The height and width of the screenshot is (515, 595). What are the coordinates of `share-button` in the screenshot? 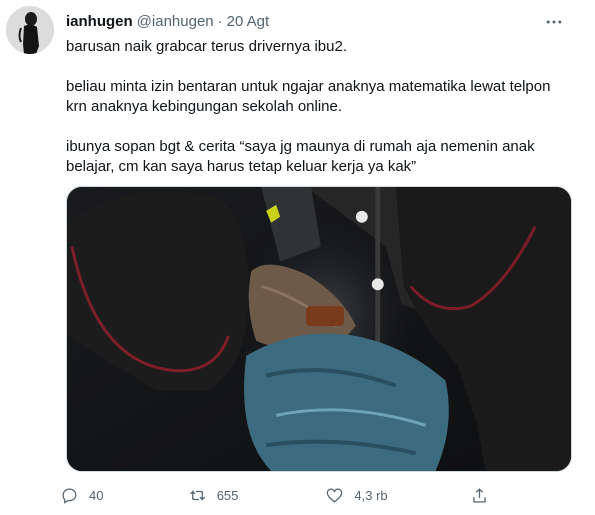 It's located at (485, 495).